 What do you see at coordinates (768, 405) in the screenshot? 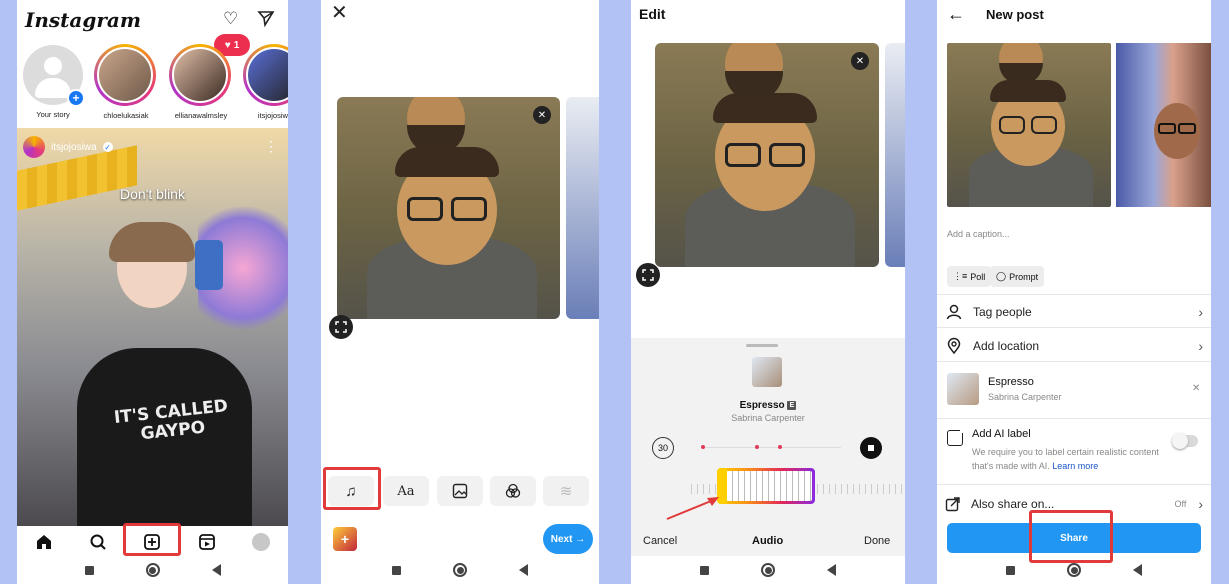
I see `song-title-row: Espresso E` at bounding box center [768, 405].